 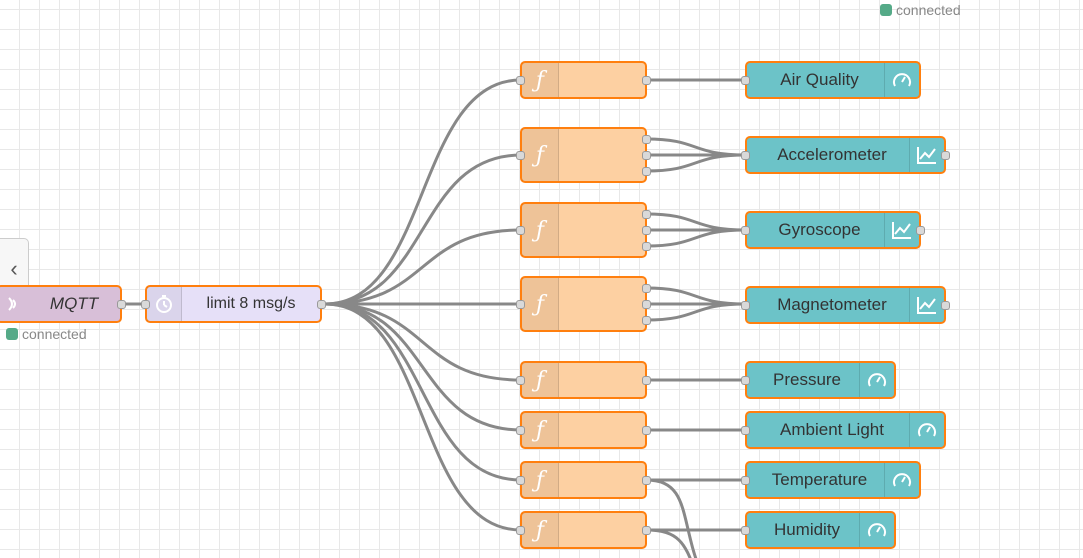 I want to click on dashboard-node-gyroscope: Gyroscope, so click(x=833, y=230).